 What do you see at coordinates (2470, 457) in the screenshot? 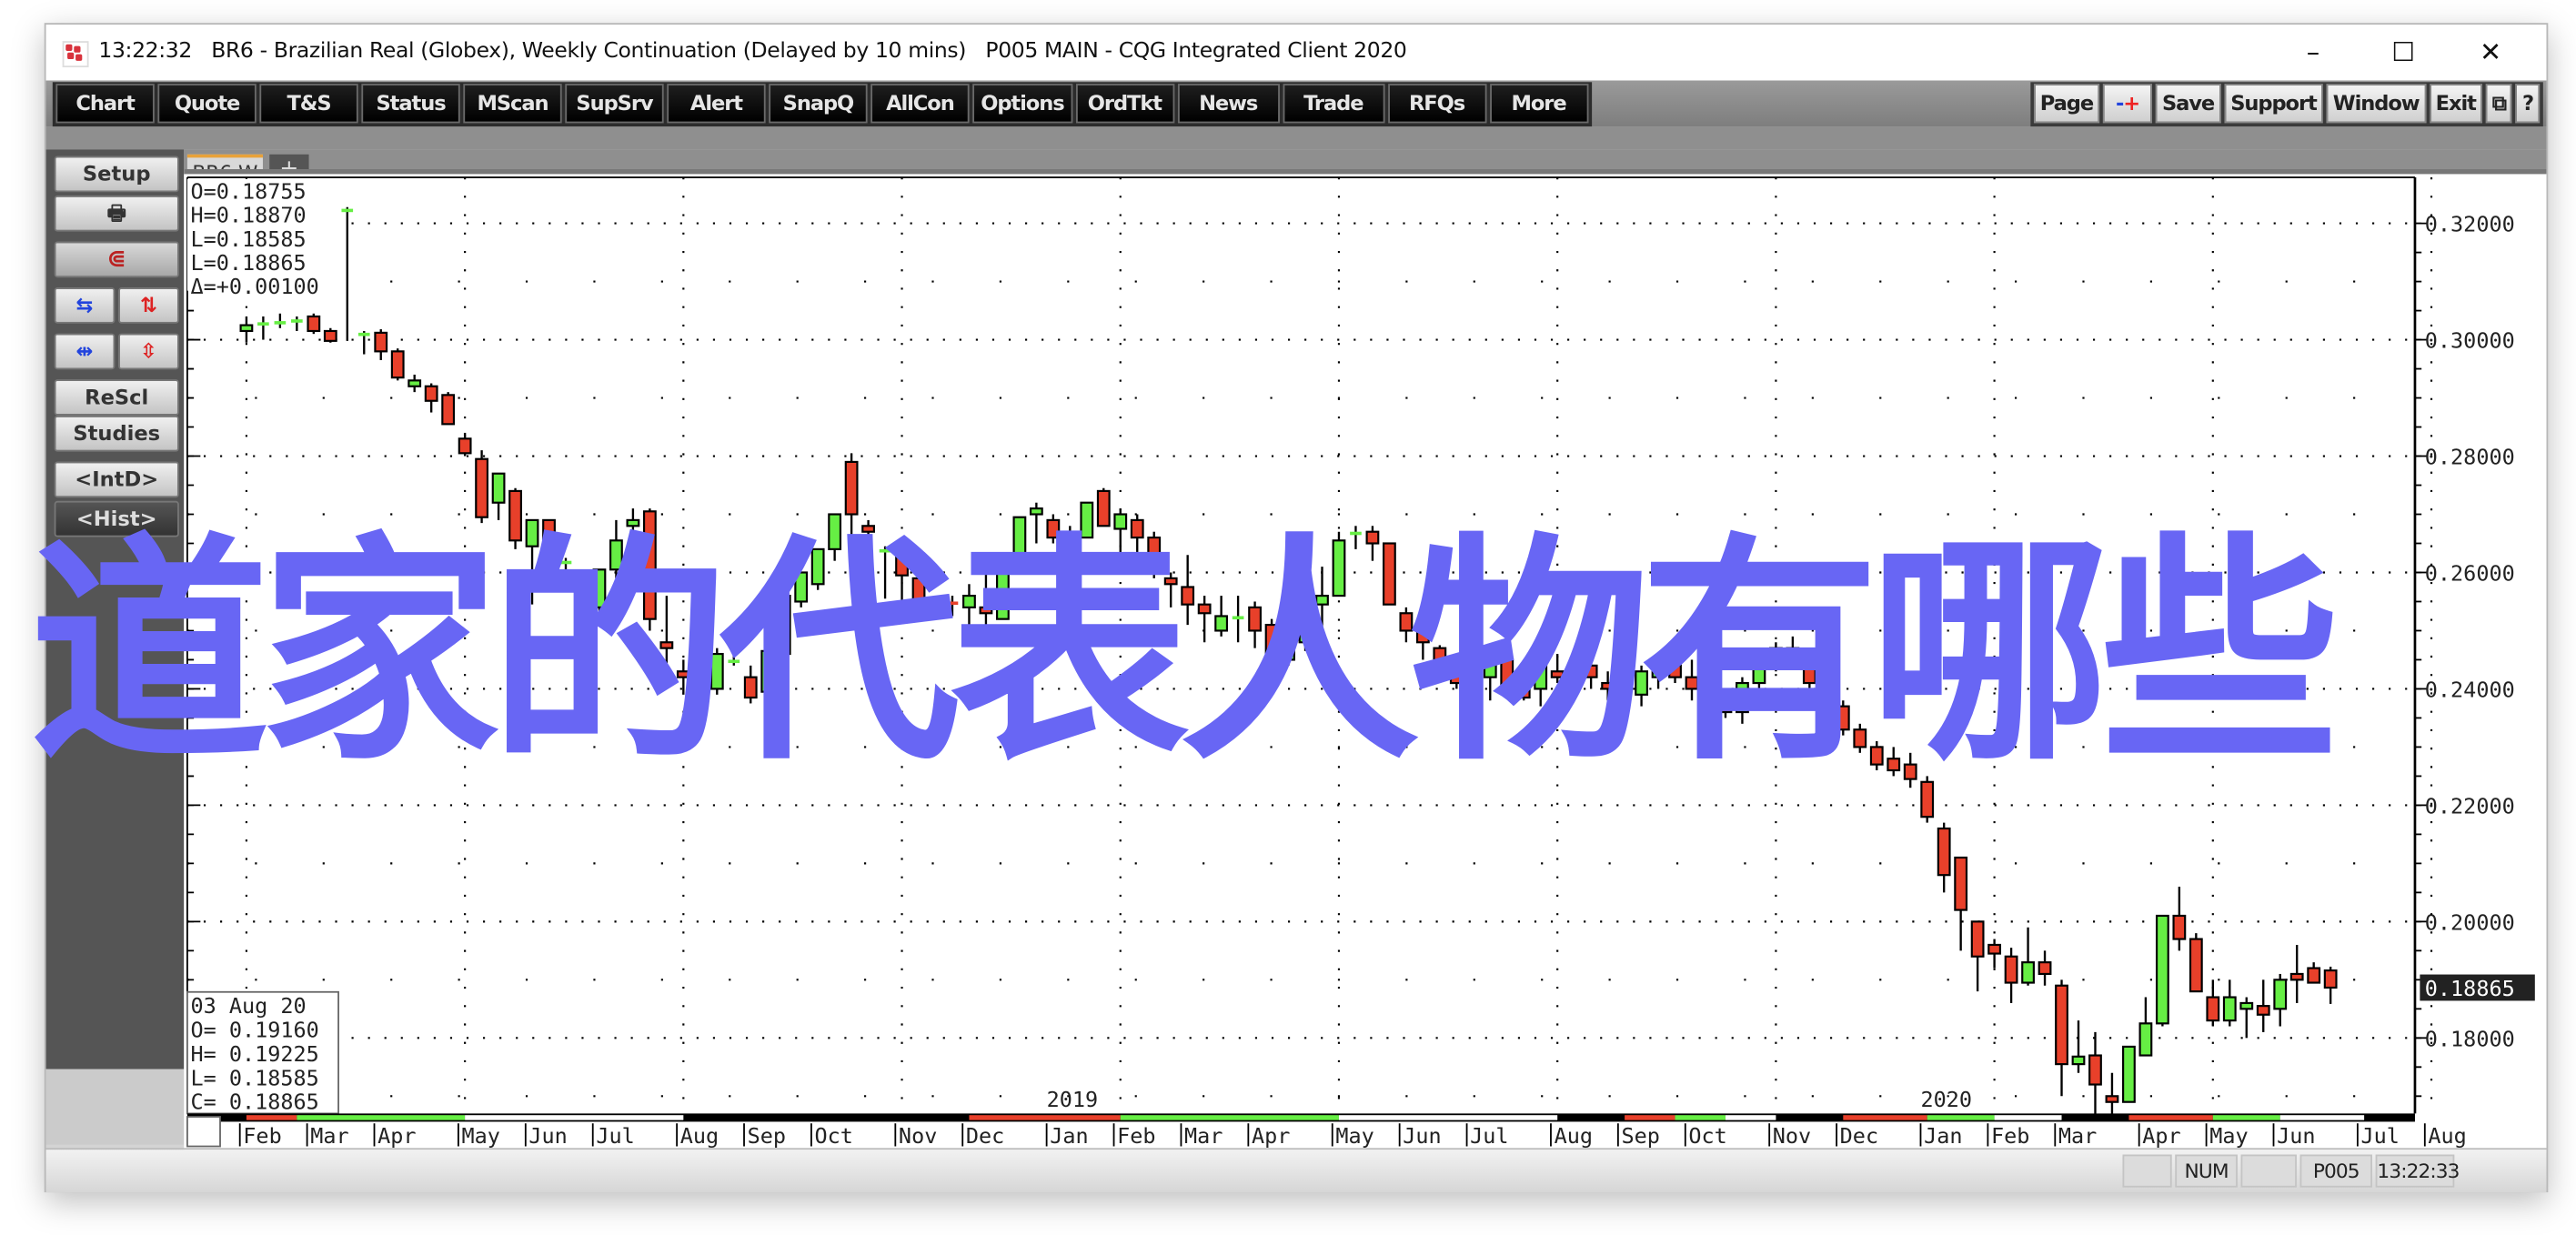
I see `ytick-label: 0.28000` at bounding box center [2470, 457].